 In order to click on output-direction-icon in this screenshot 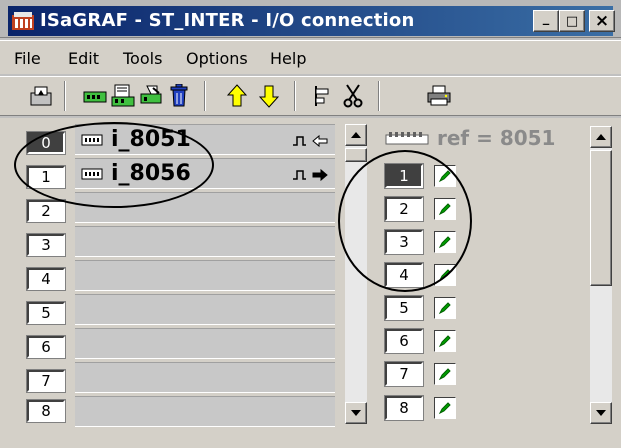, I will do `click(310, 175)`.